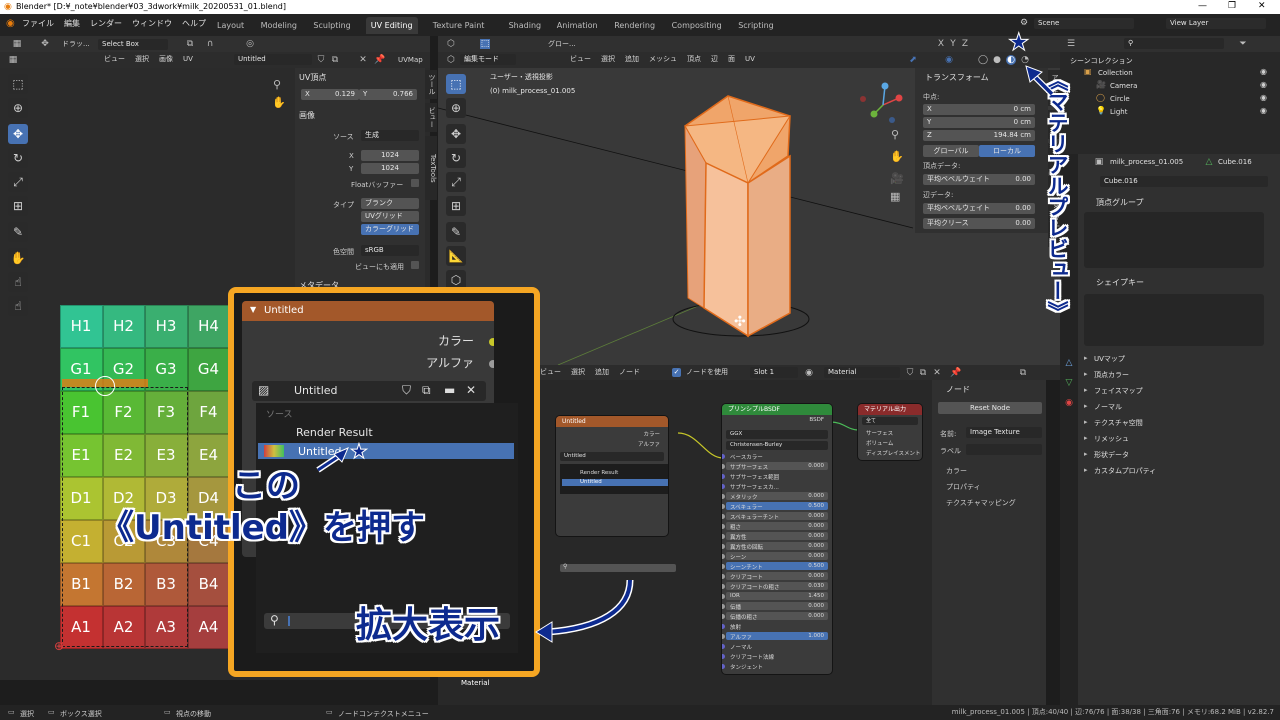 This screenshot has width=1280, height=720. Describe the element at coordinates (359, 451) in the screenshot. I see `star-icon-untitled: ★` at that location.